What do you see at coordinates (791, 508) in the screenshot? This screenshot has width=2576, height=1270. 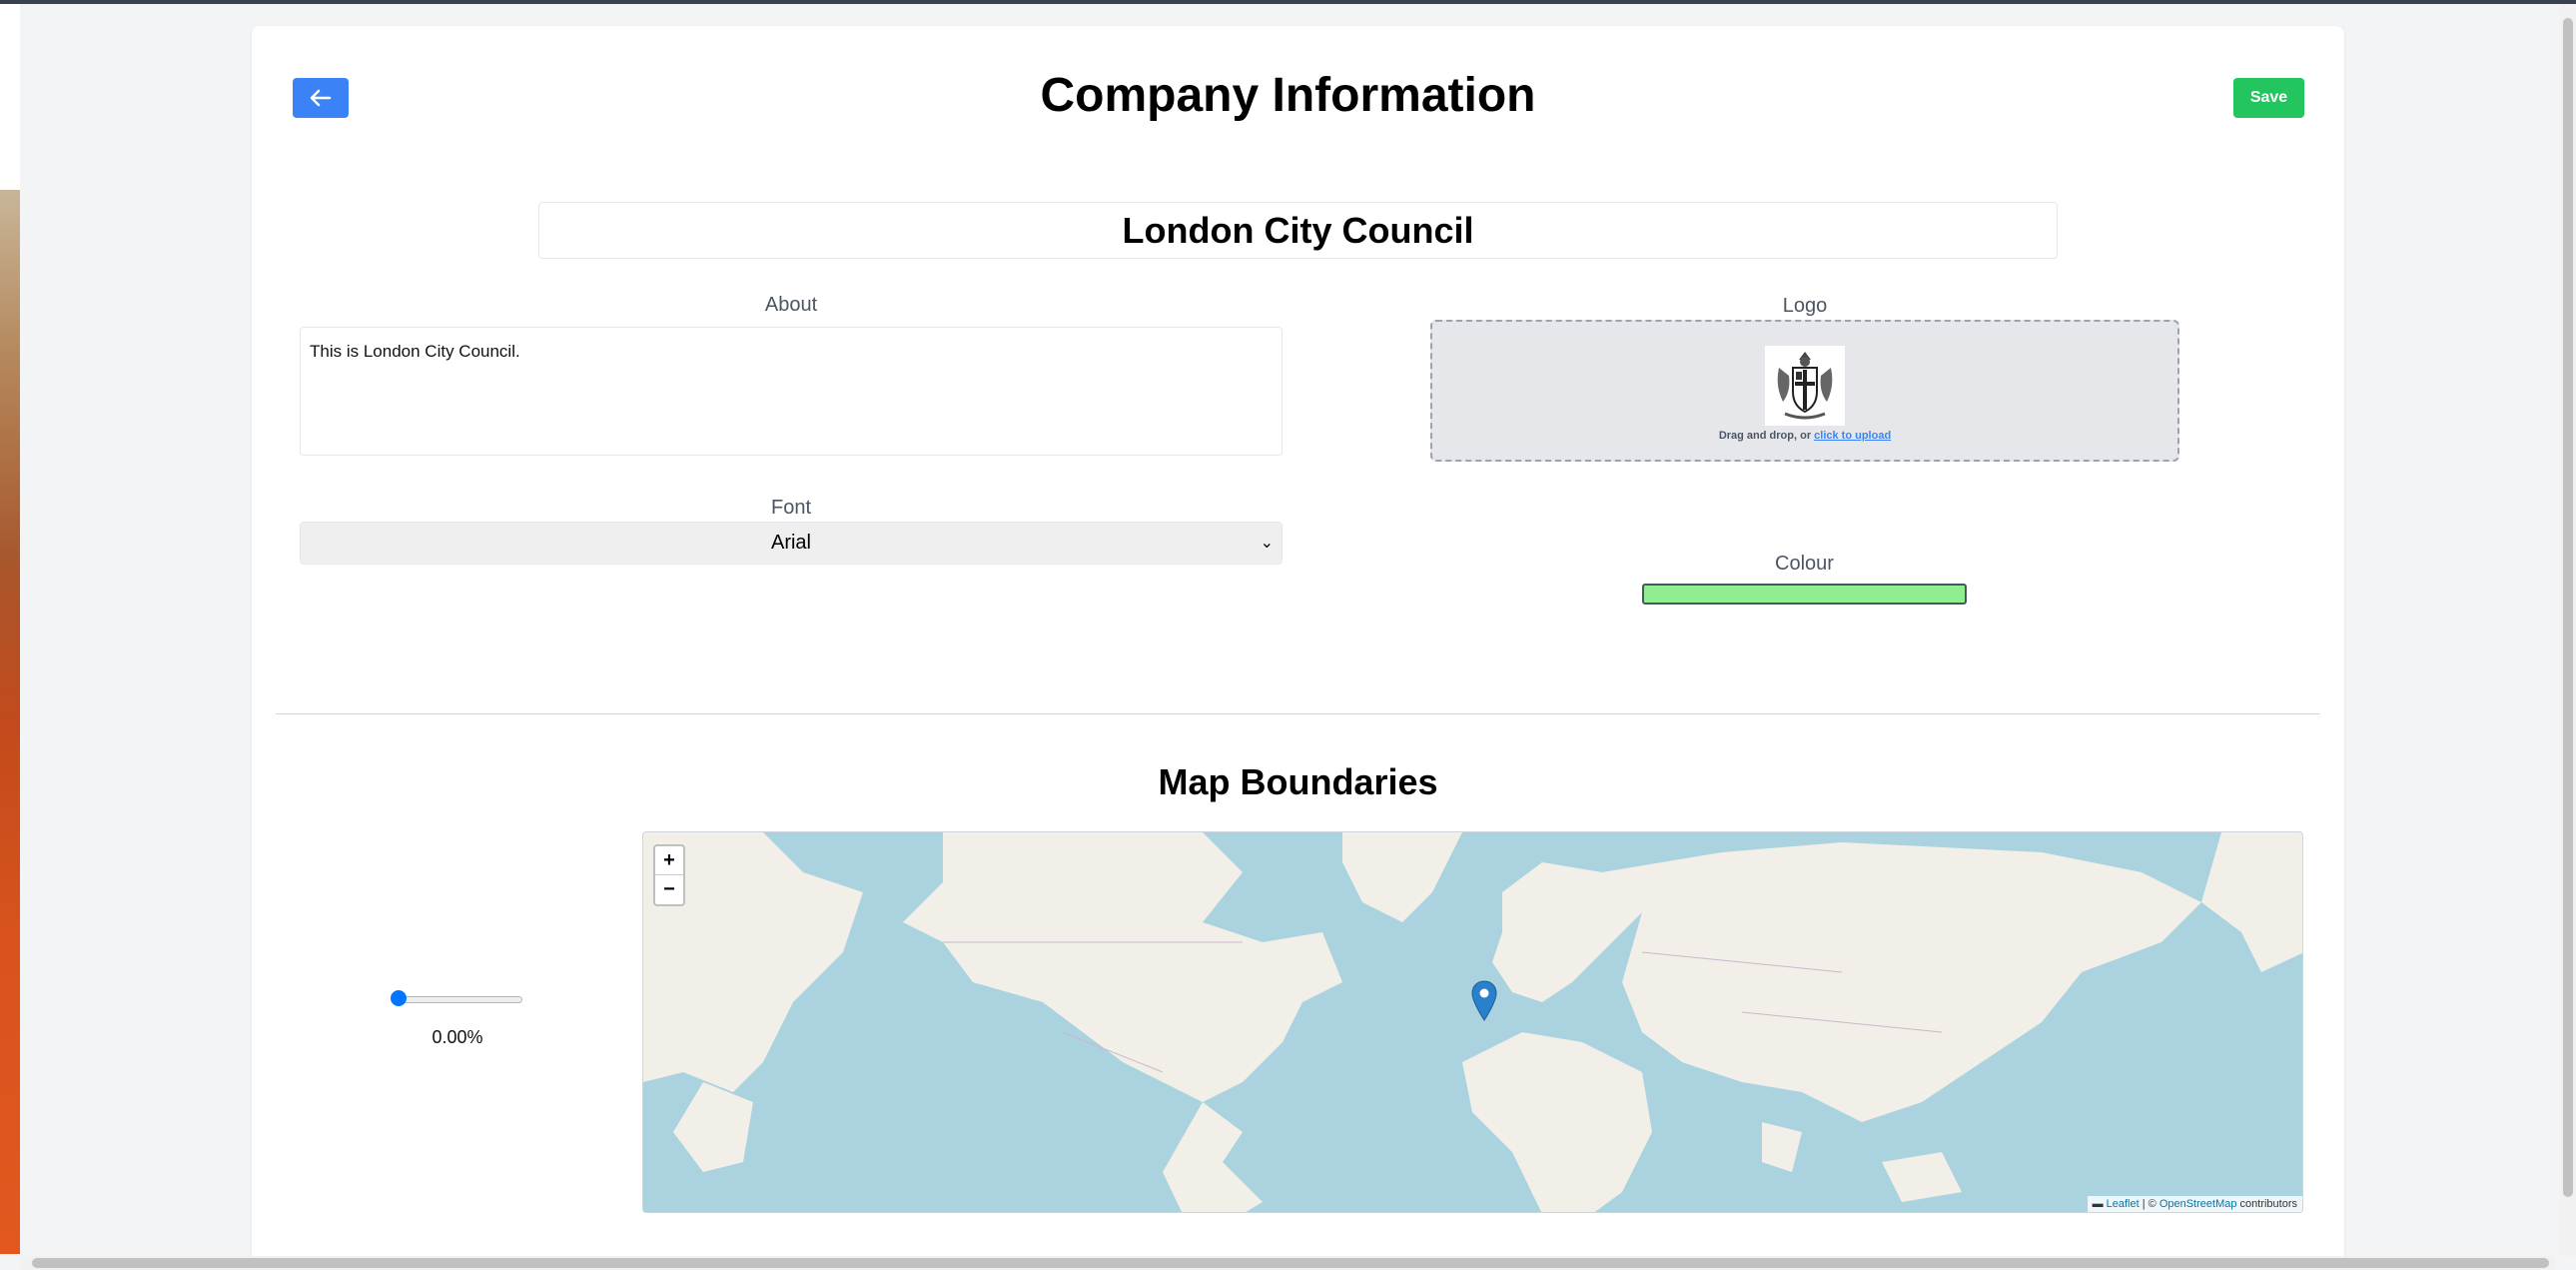 I see `font-label: Font` at bounding box center [791, 508].